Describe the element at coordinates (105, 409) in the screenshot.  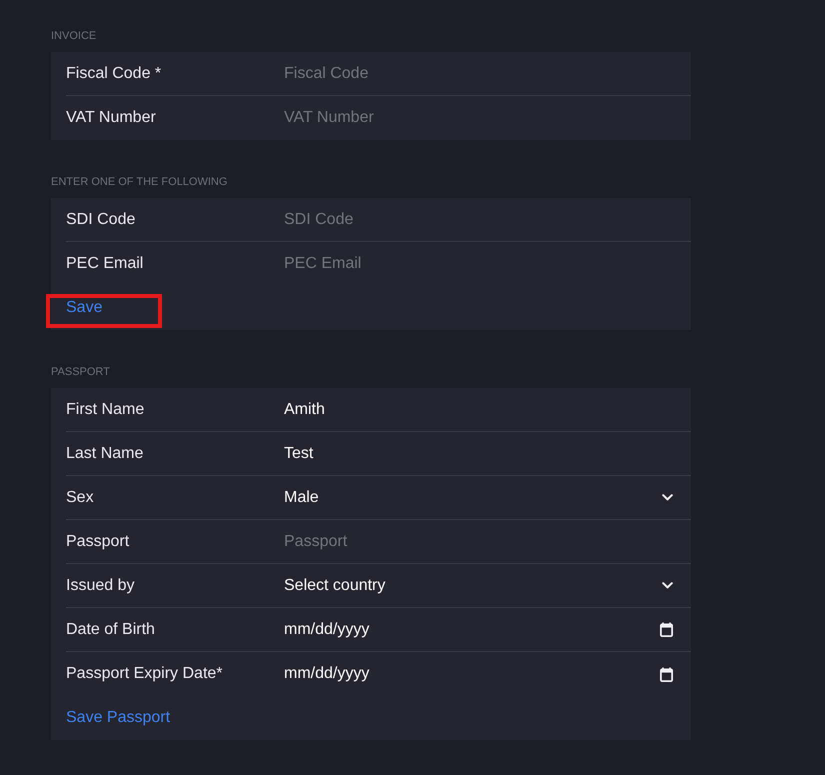
I see `field-label: First Name` at that location.